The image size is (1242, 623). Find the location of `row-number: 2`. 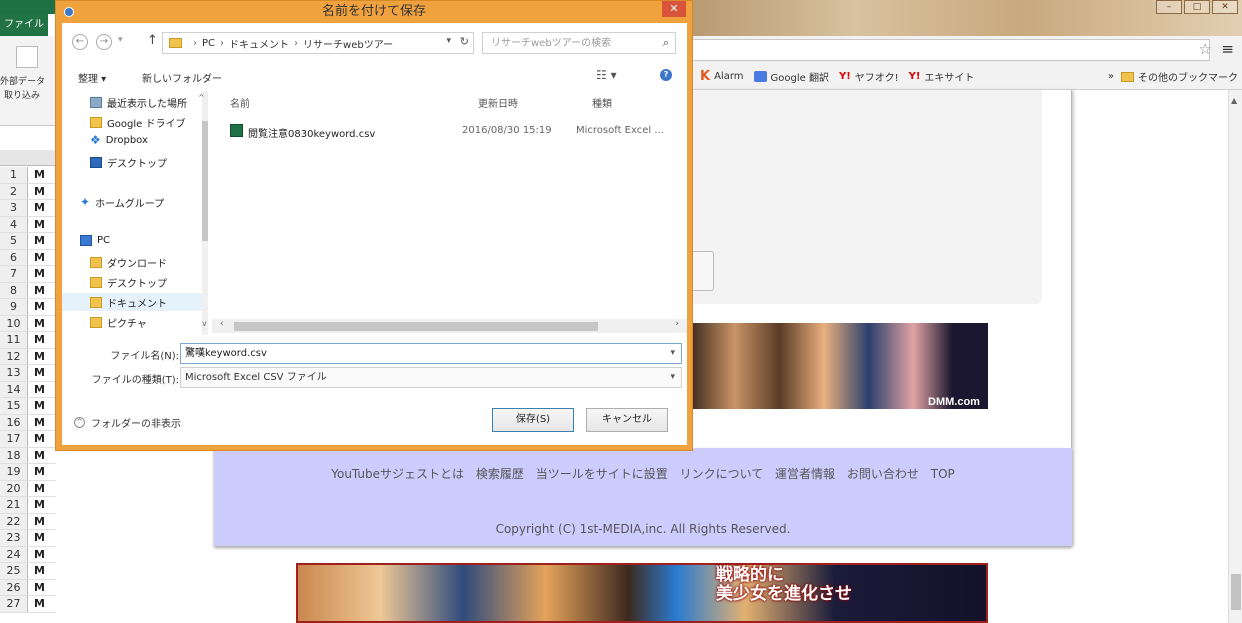

row-number: 2 is located at coordinates (14, 191).